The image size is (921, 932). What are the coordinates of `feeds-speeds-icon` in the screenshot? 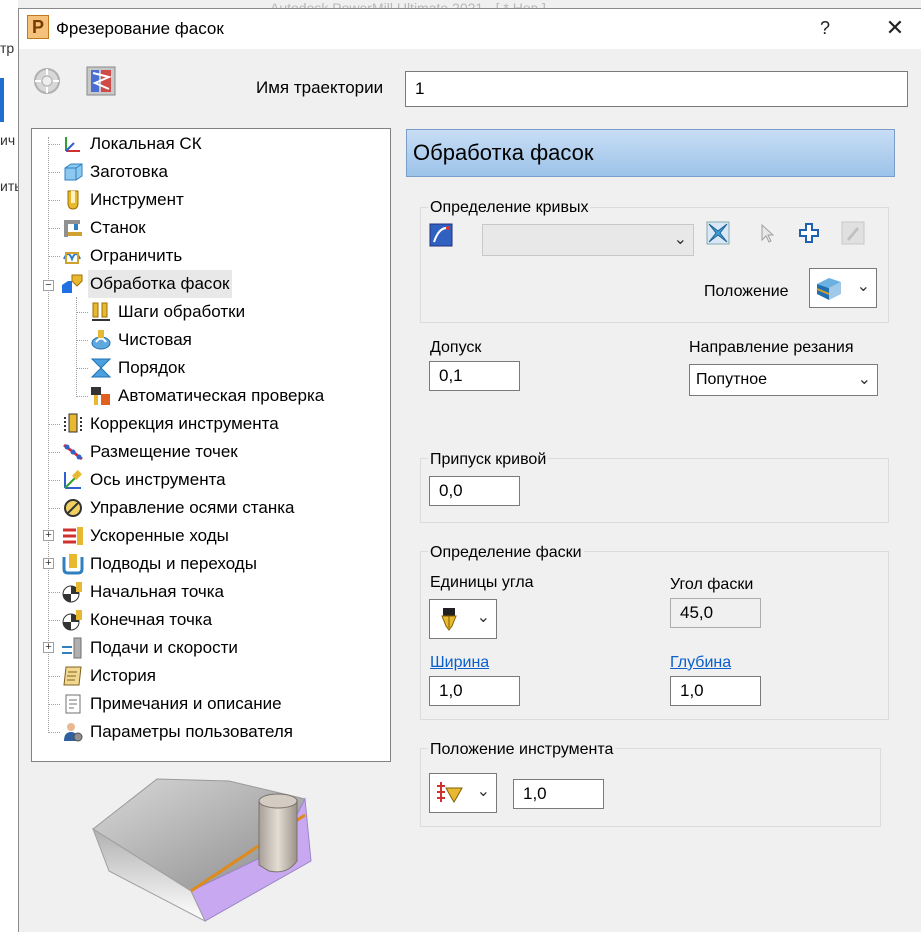 It's located at (73, 648).